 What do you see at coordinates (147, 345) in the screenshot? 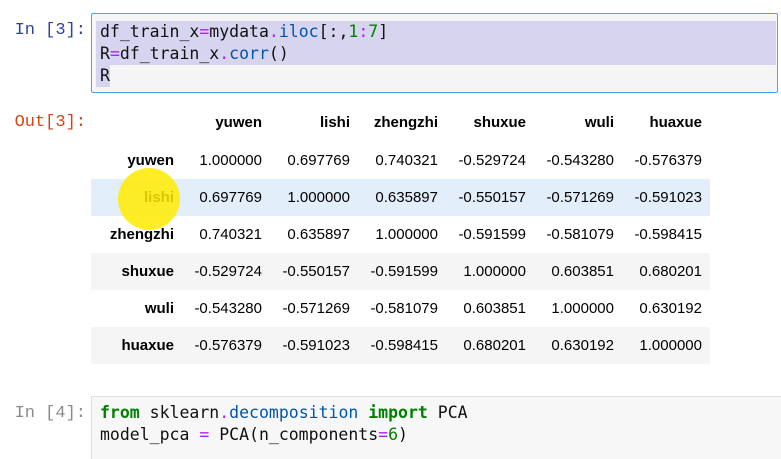
I see `row-index: huaxue` at bounding box center [147, 345].